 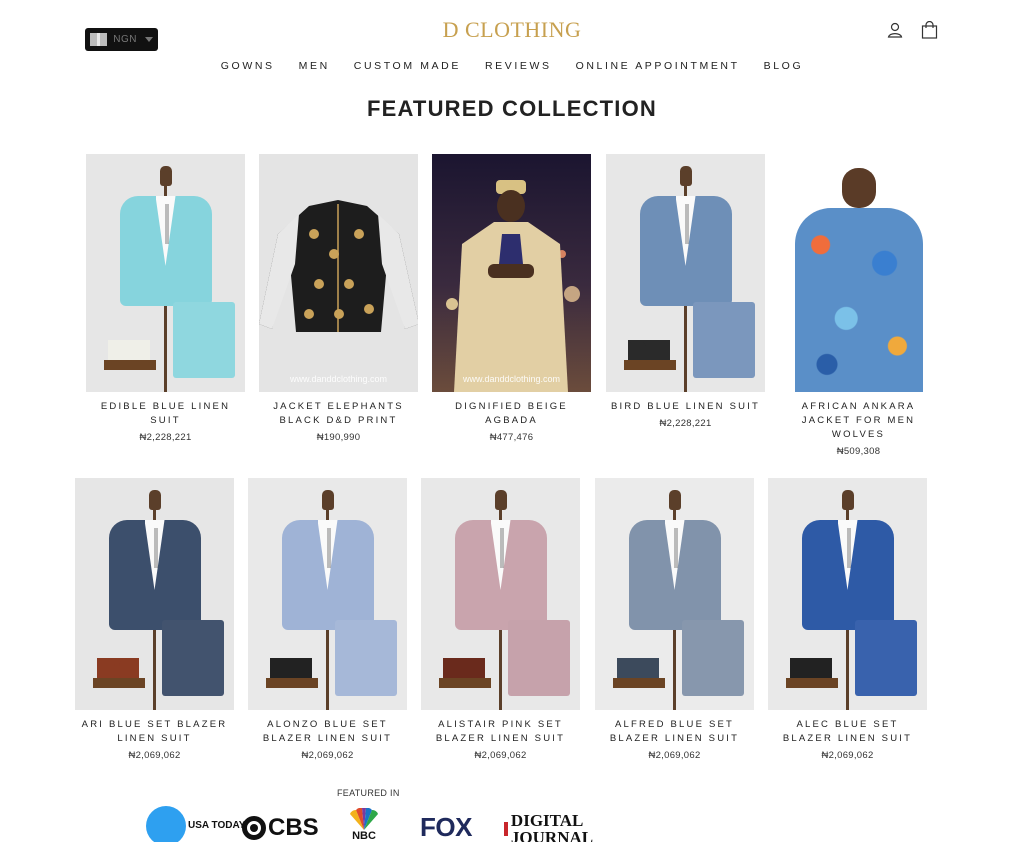 I want to click on nbc-peacock-icon, so click(x=364, y=819).